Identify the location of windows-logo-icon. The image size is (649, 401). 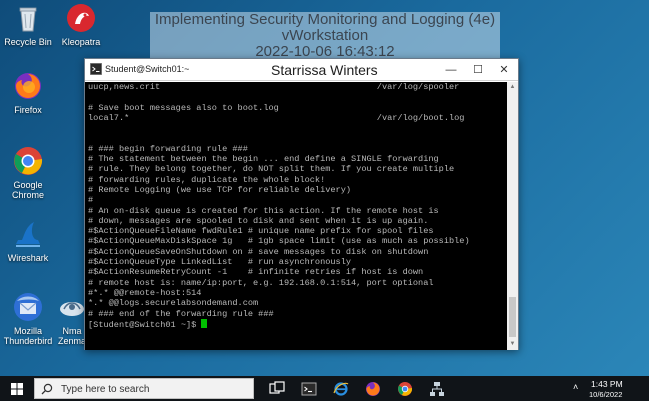
(17, 389).